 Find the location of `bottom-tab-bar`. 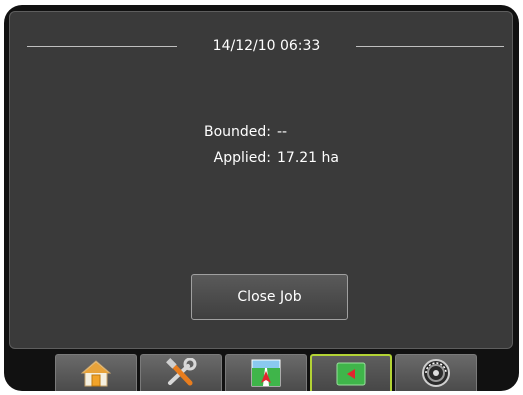

bottom-tab-bar is located at coordinates (266, 372).